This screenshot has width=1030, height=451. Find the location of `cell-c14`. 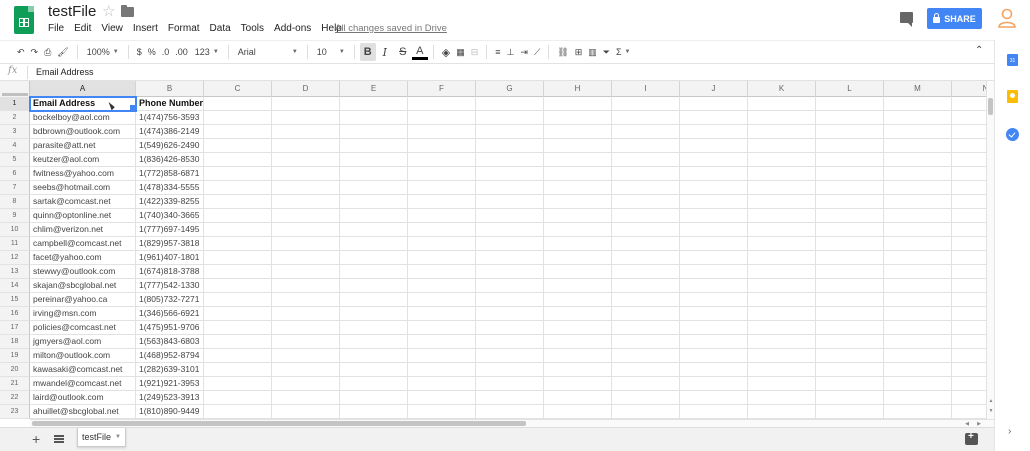

cell-c14 is located at coordinates (238, 286).